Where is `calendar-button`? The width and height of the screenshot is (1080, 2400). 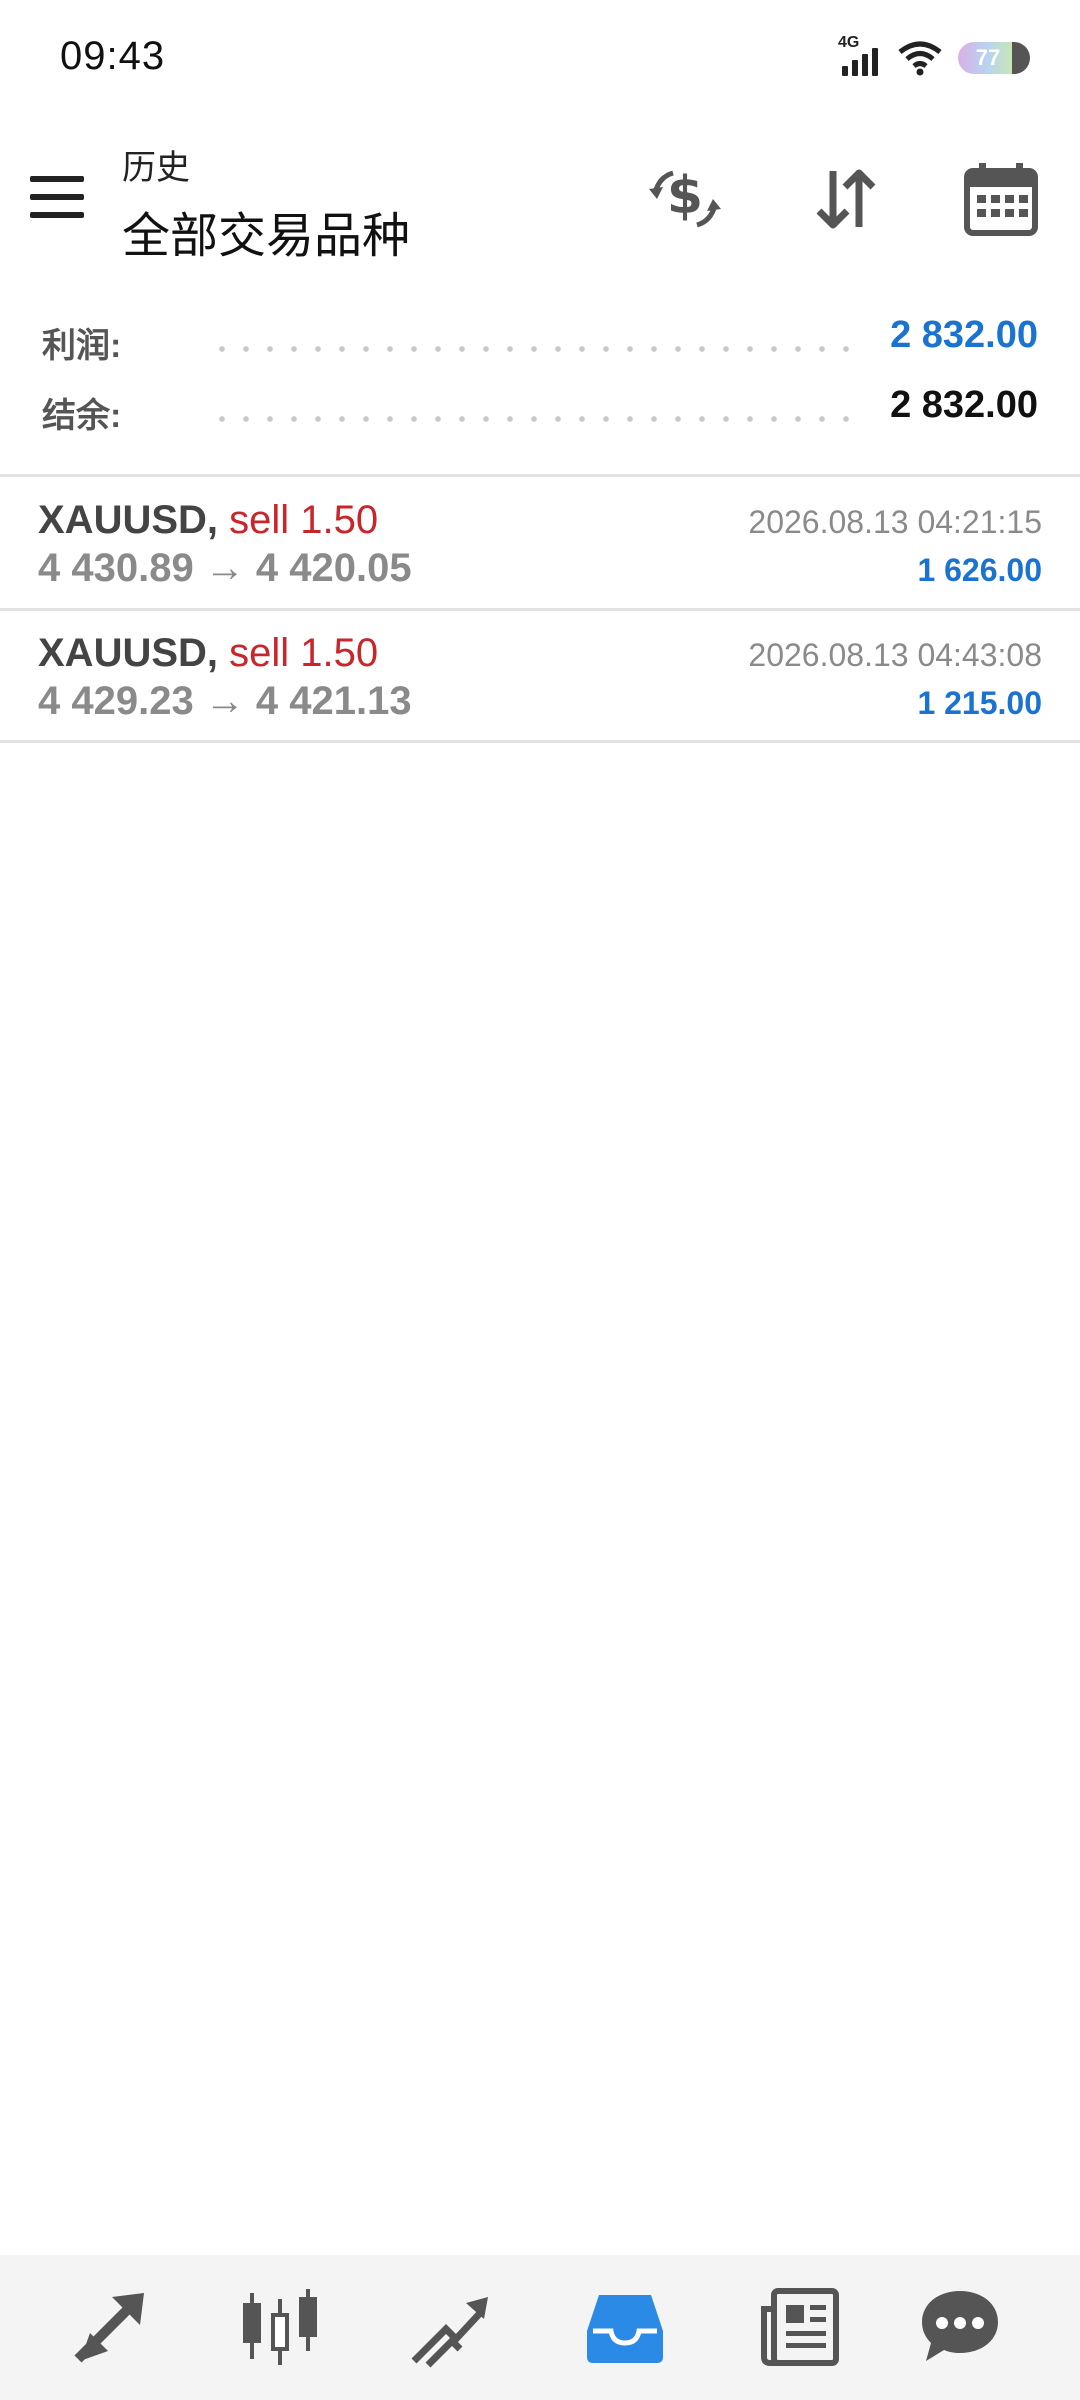
calendar-button is located at coordinates (1001, 199).